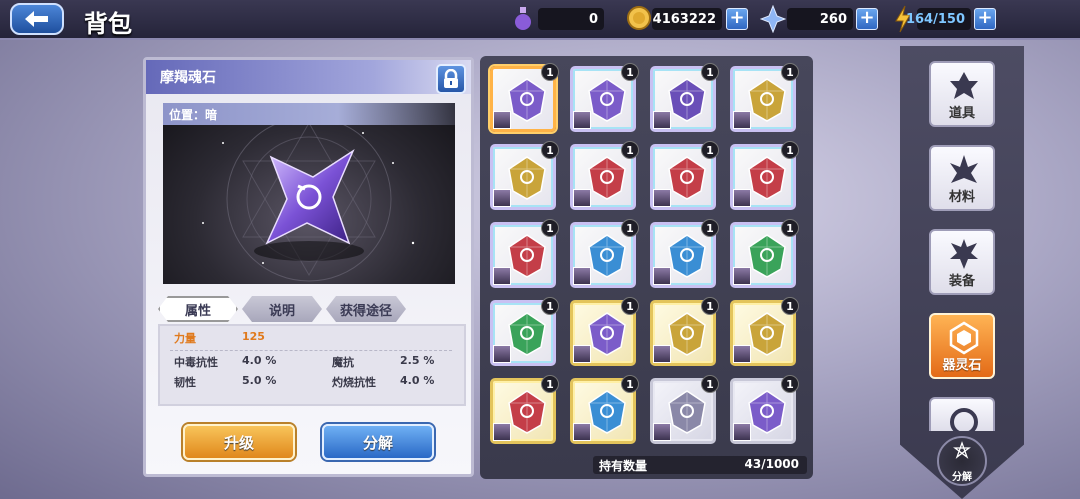 The height and width of the screenshot is (499, 1080). I want to click on category-equipment: 装备, so click(962, 262).